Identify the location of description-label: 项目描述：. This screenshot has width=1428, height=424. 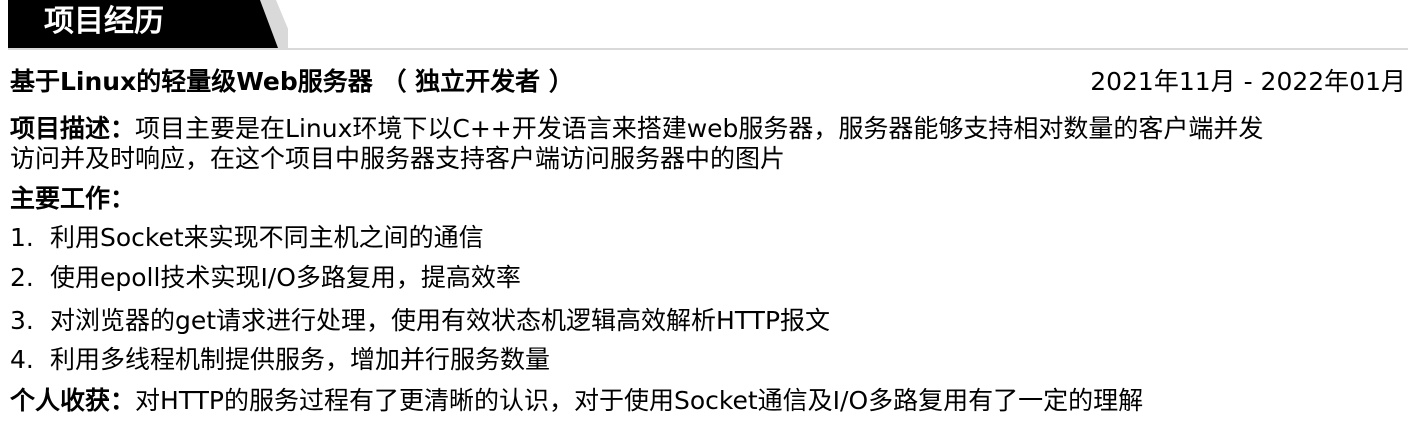
(73, 128).